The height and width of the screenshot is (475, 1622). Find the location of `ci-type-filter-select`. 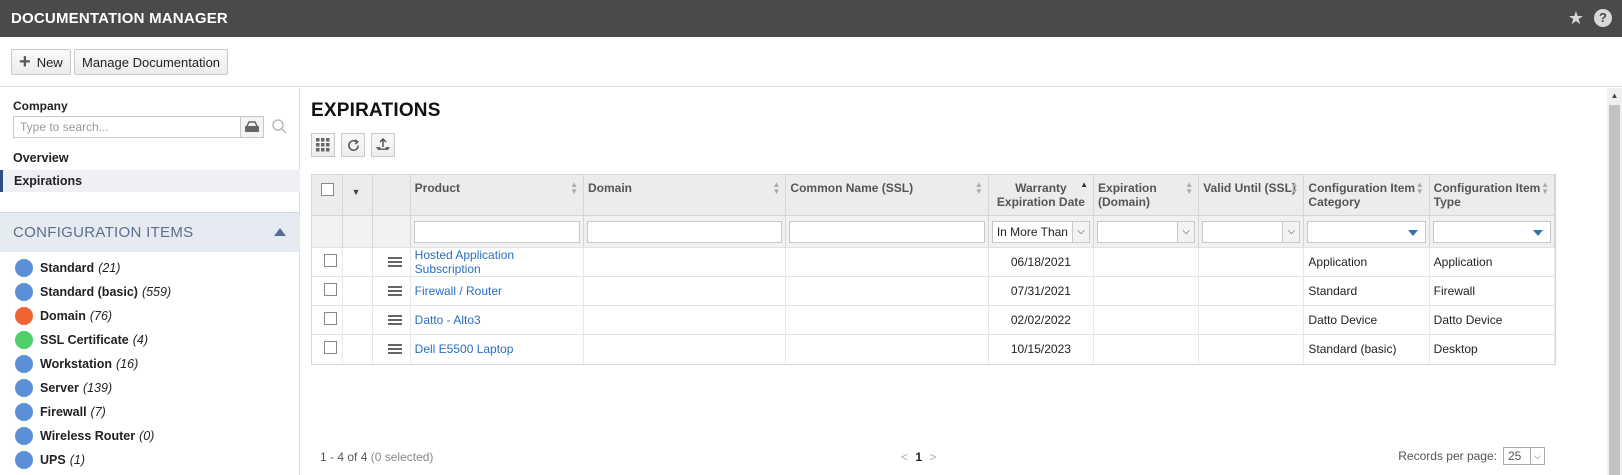

ci-type-filter-select is located at coordinates (1491, 231).